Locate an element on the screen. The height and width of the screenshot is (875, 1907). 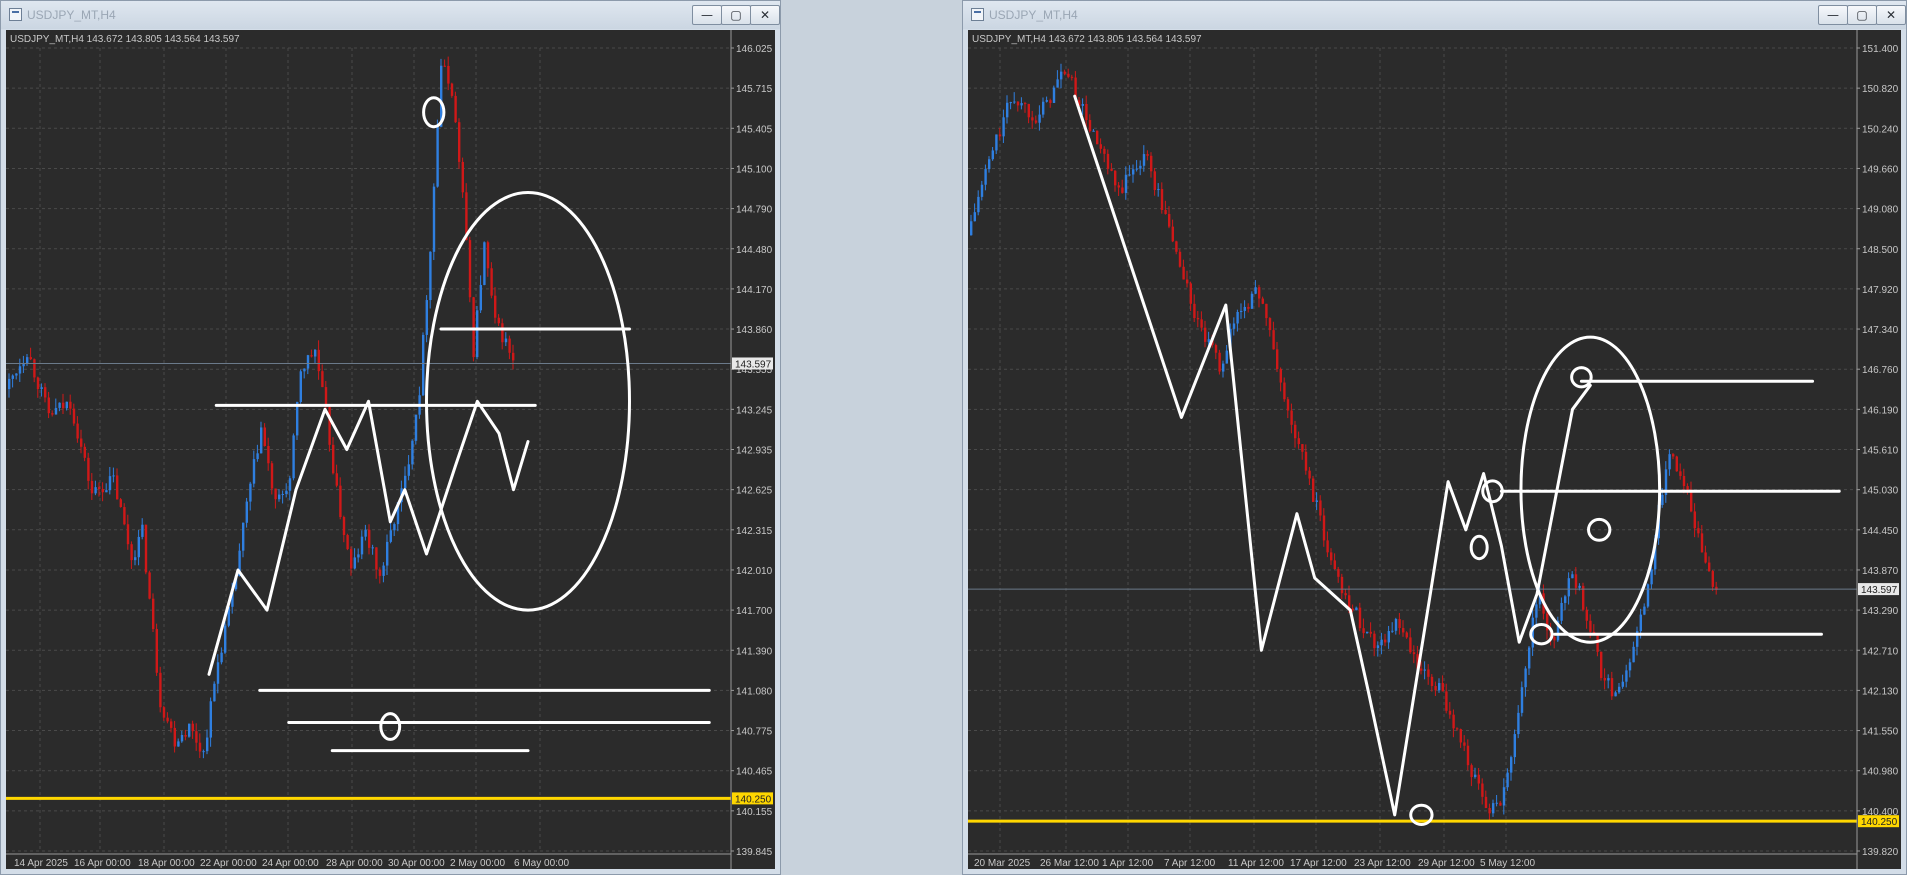
price-tick-label: 145.030 is located at coordinates (1880, 491).